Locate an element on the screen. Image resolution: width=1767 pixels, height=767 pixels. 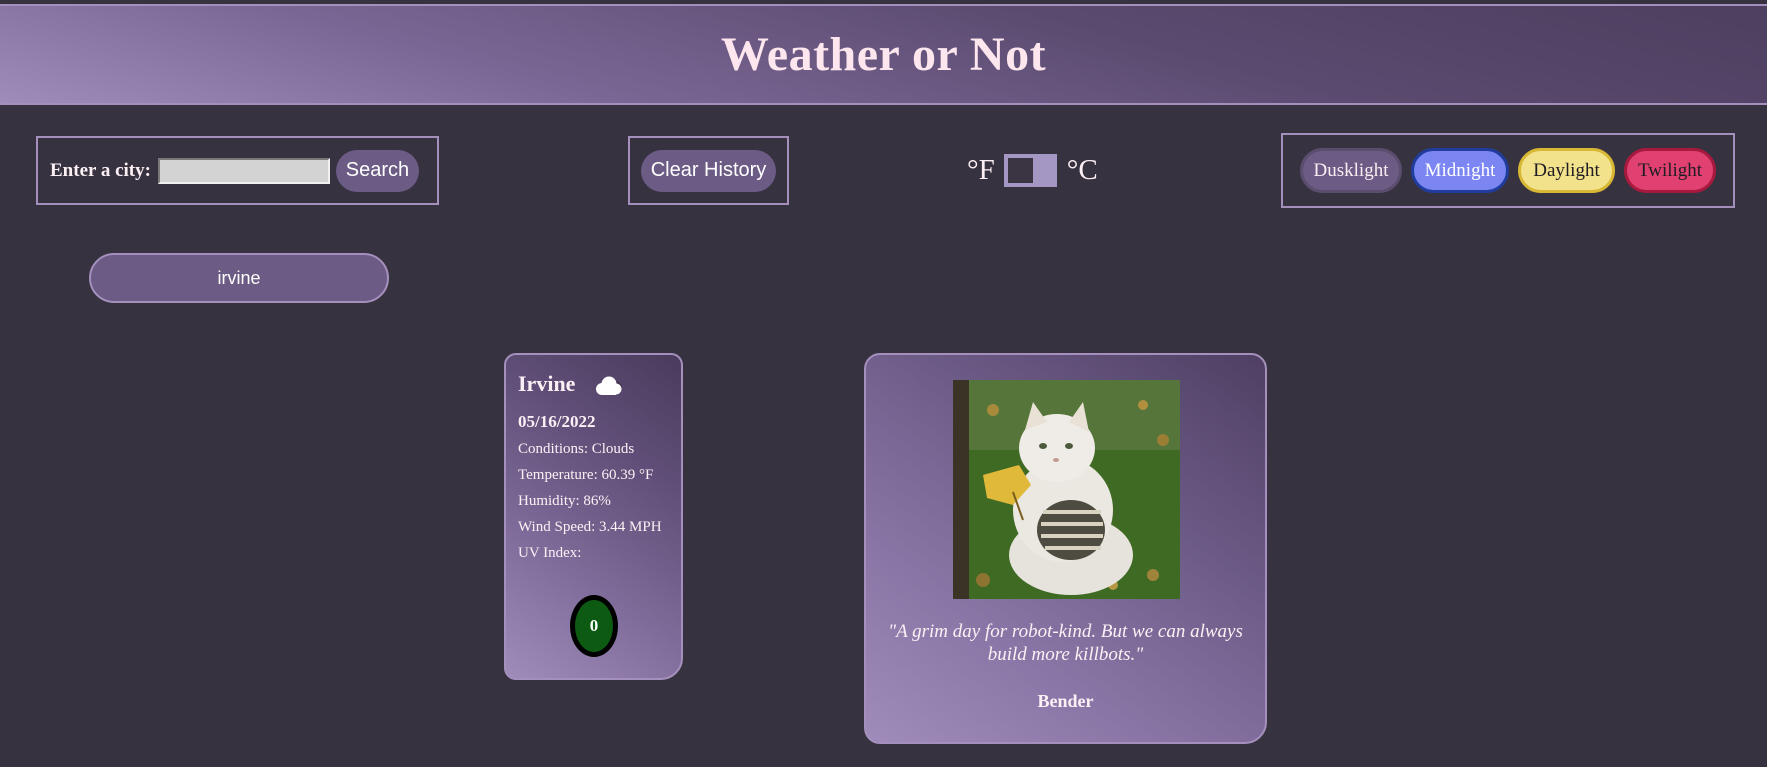
unit-switch-knob is located at coordinates (1020, 170).